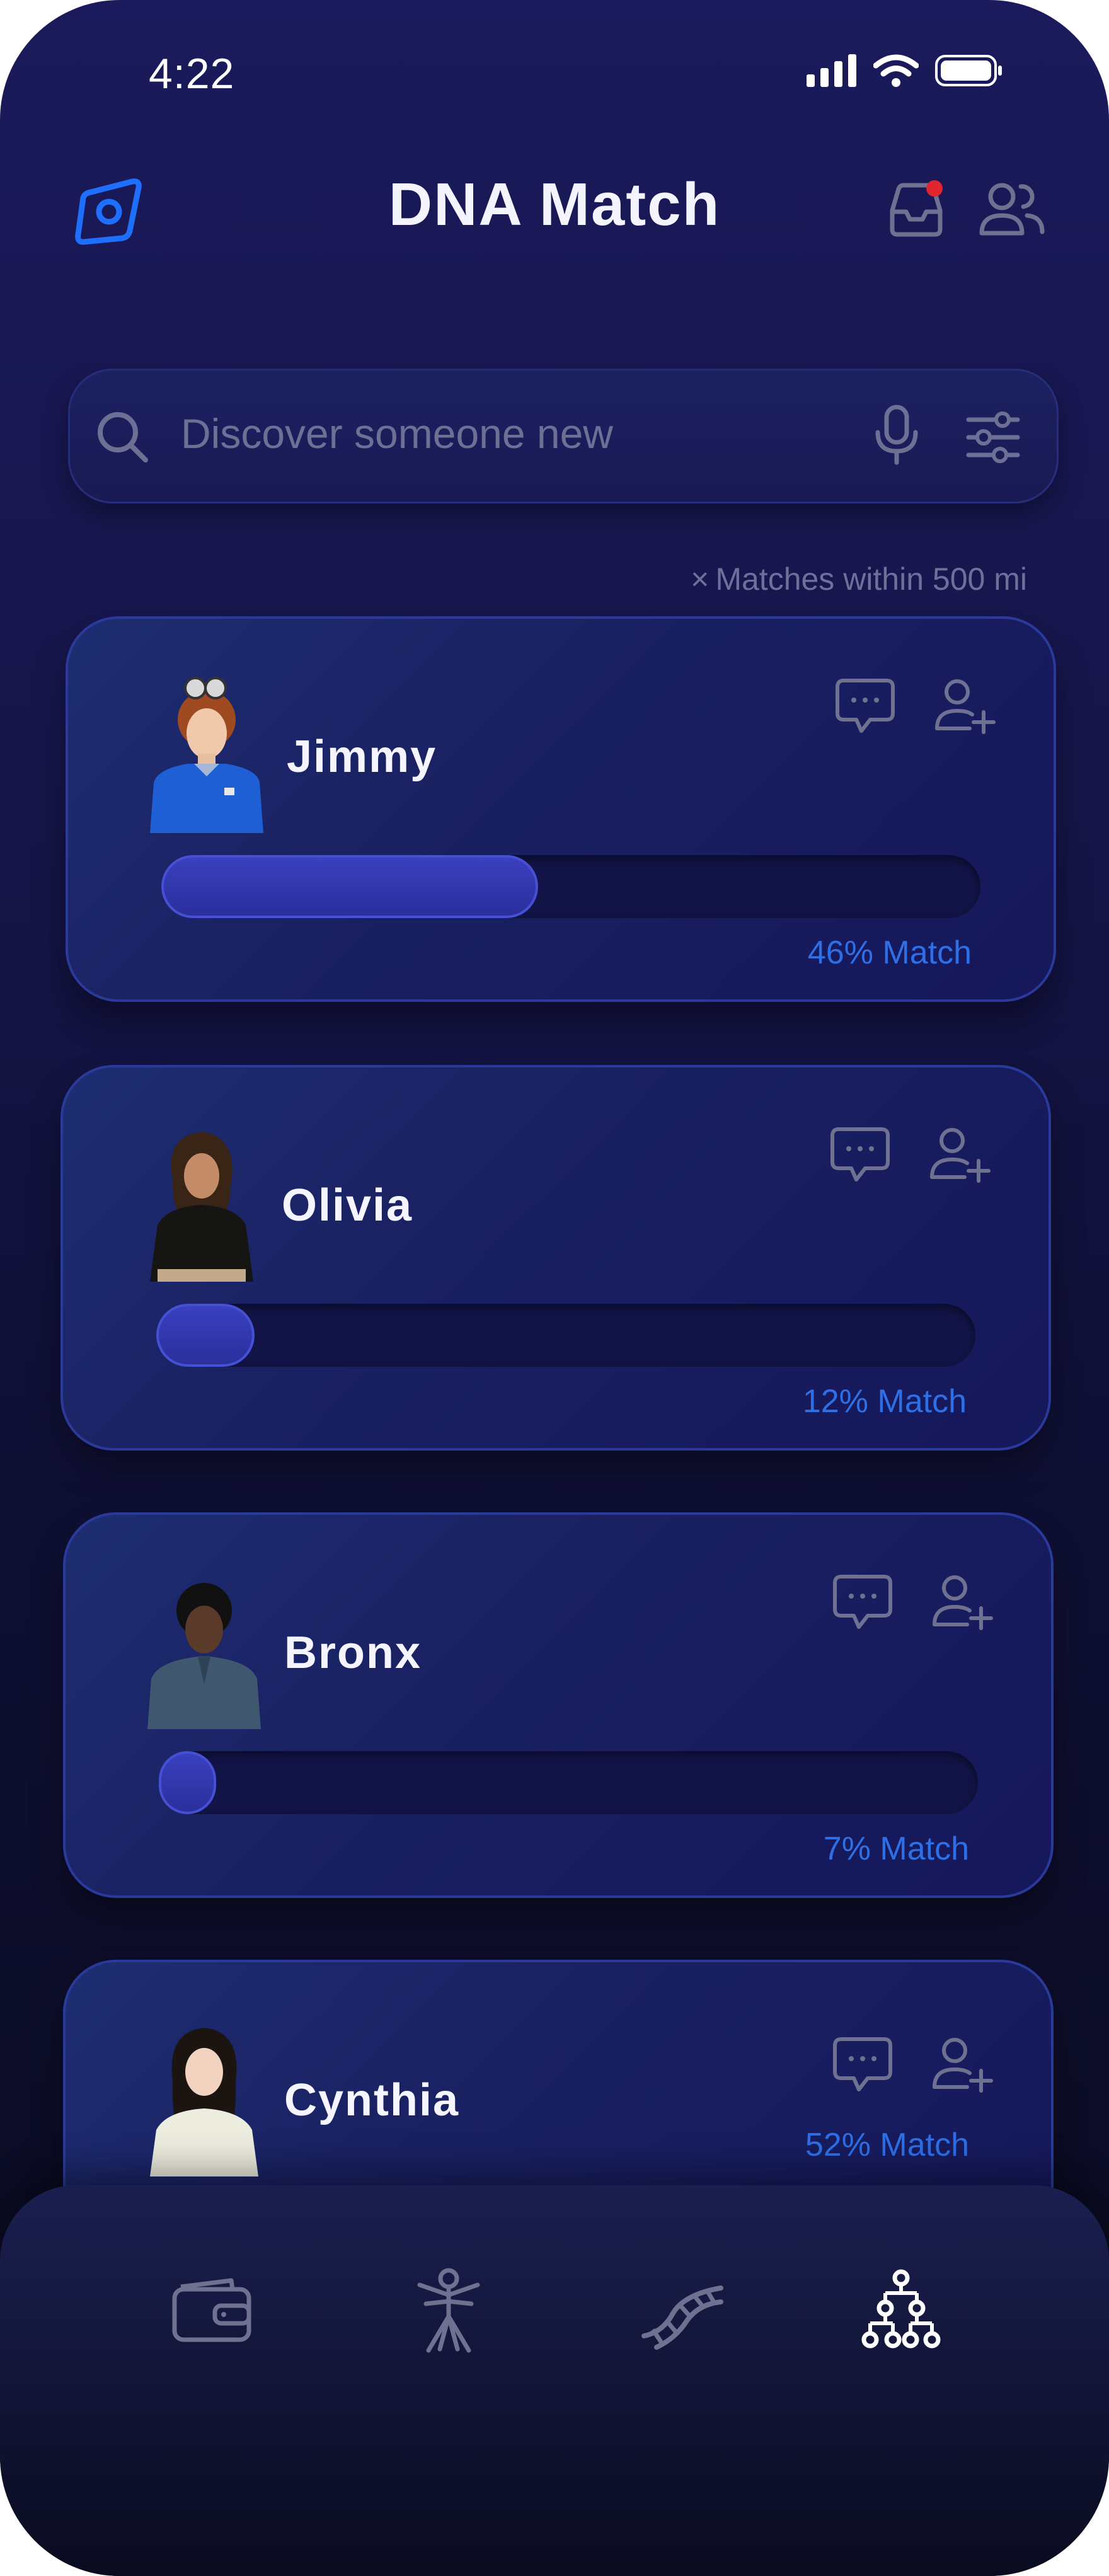 Image resolution: width=1109 pixels, height=2576 pixels. I want to click on tab-family-tree, so click(901, 2310).